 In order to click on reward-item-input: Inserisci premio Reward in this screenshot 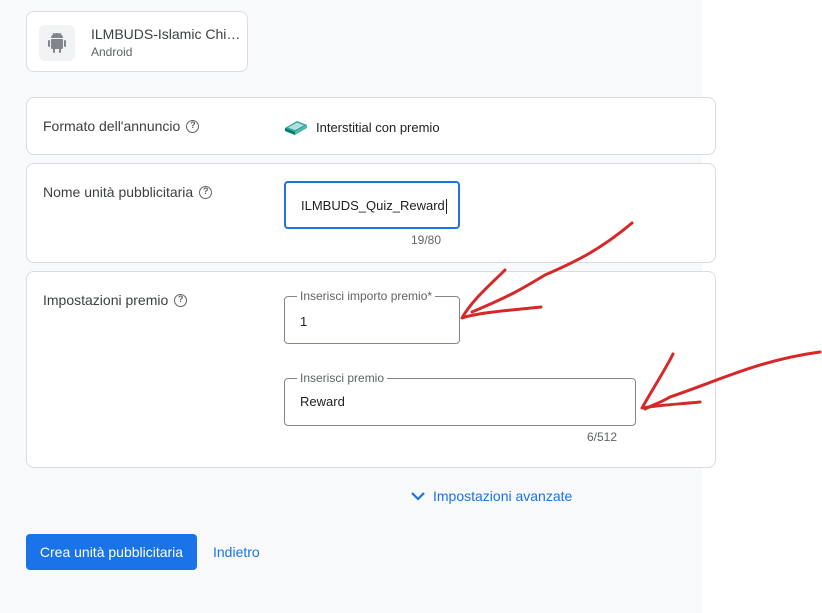, I will do `click(460, 398)`.